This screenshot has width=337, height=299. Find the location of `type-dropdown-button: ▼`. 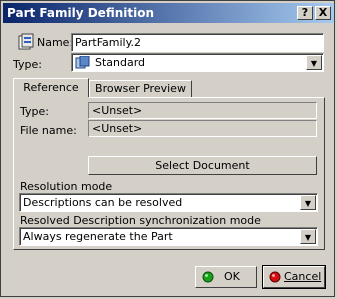

type-dropdown-button: ▼ is located at coordinates (314, 62).